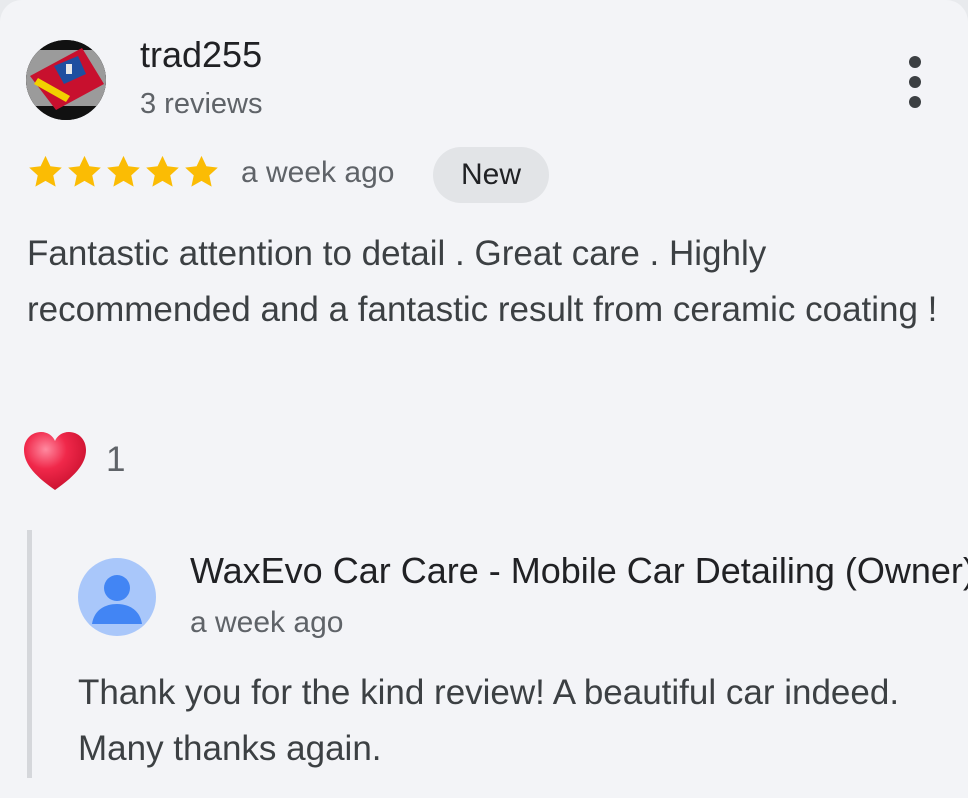 The image size is (968, 798). What do you see at coordinates (117, 597) in the screenshot?
I see `person-icon` at bounding box center [117, 597].